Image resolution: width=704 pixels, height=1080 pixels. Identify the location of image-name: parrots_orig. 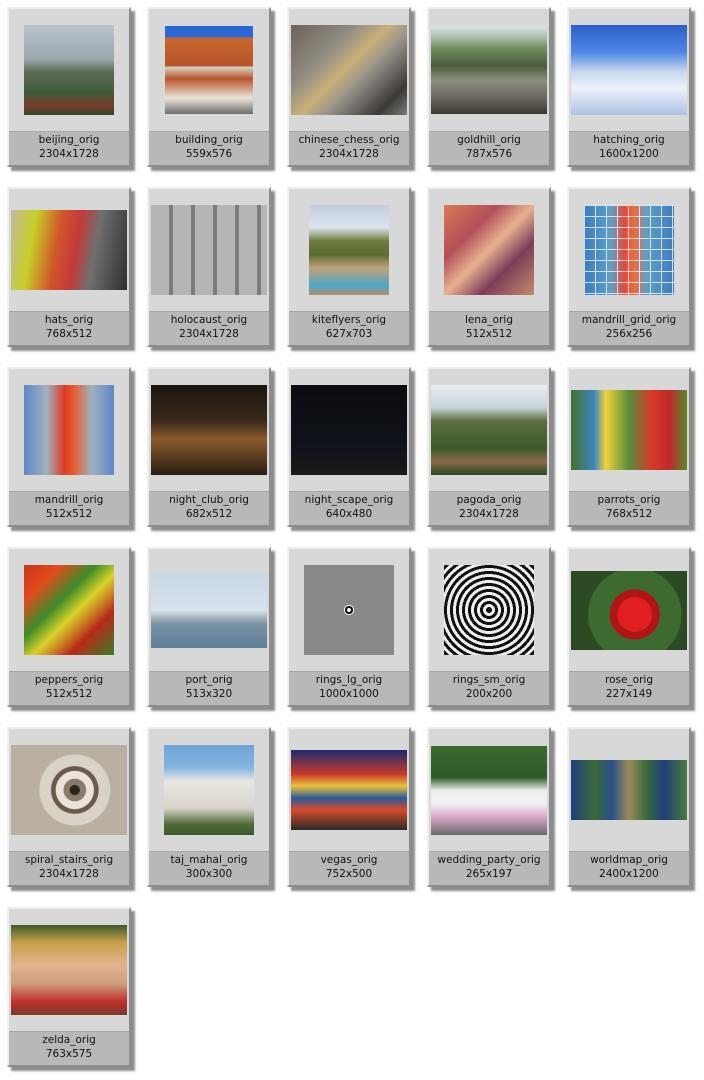
(629, 500).